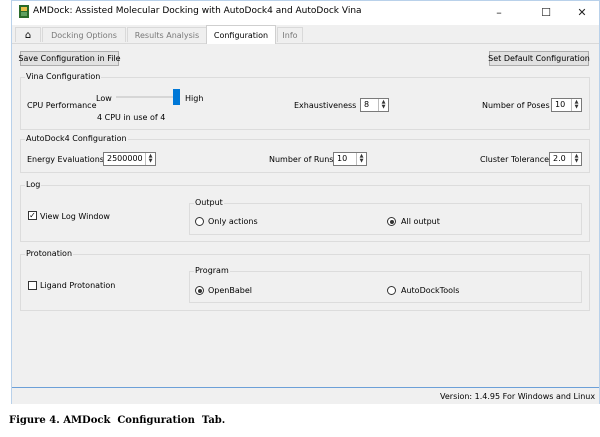 This screenshot has height=437, width=600. I want to click on openbabel-radio, so click(199, 290).